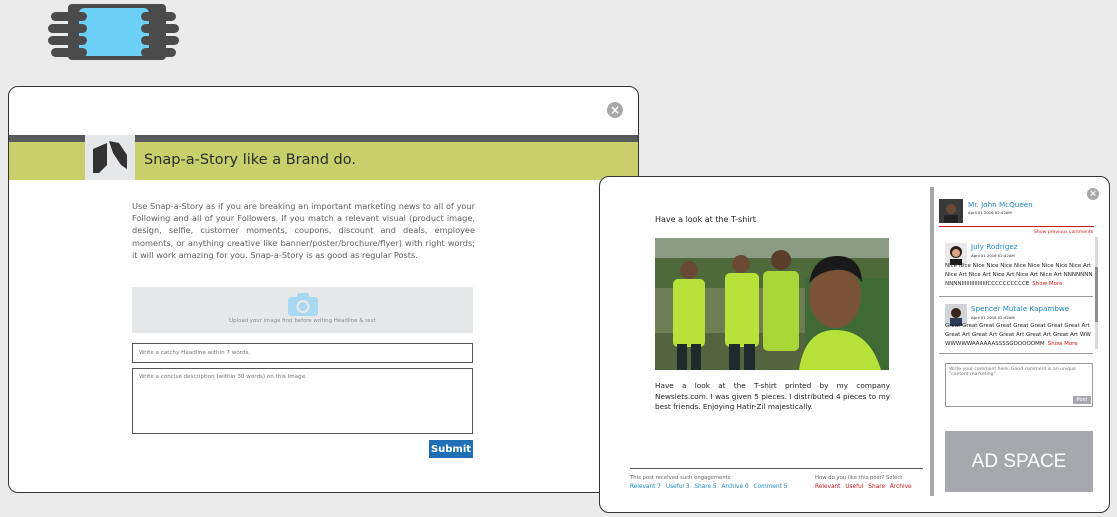 The width and height of the screenshot is (1117, 517). I want to click on react-share: Share, so click(876, 487).